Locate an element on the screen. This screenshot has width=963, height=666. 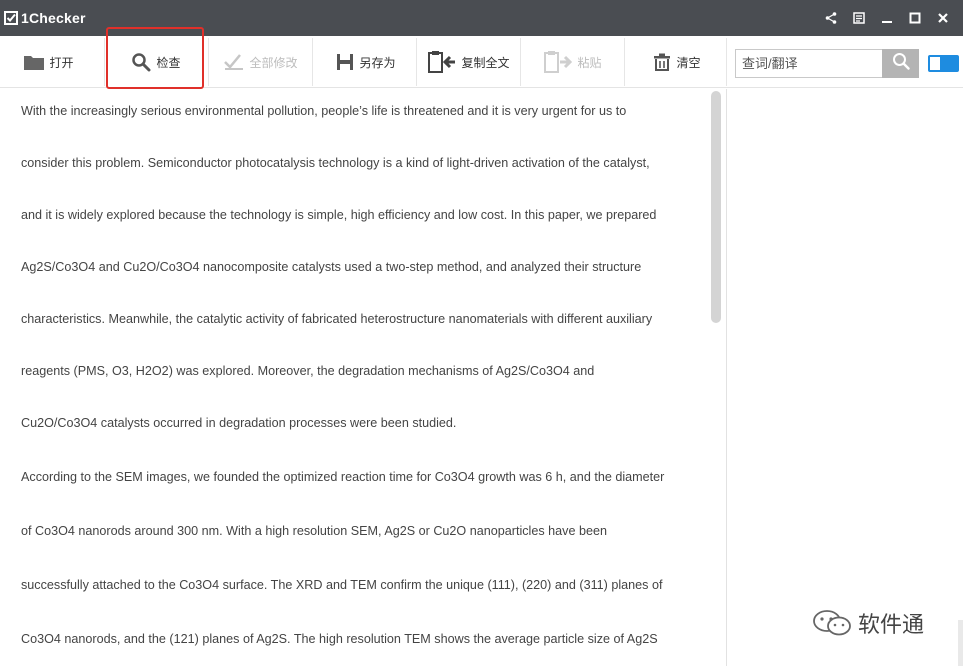
toggle-knob is located at coordinates (948, 63).